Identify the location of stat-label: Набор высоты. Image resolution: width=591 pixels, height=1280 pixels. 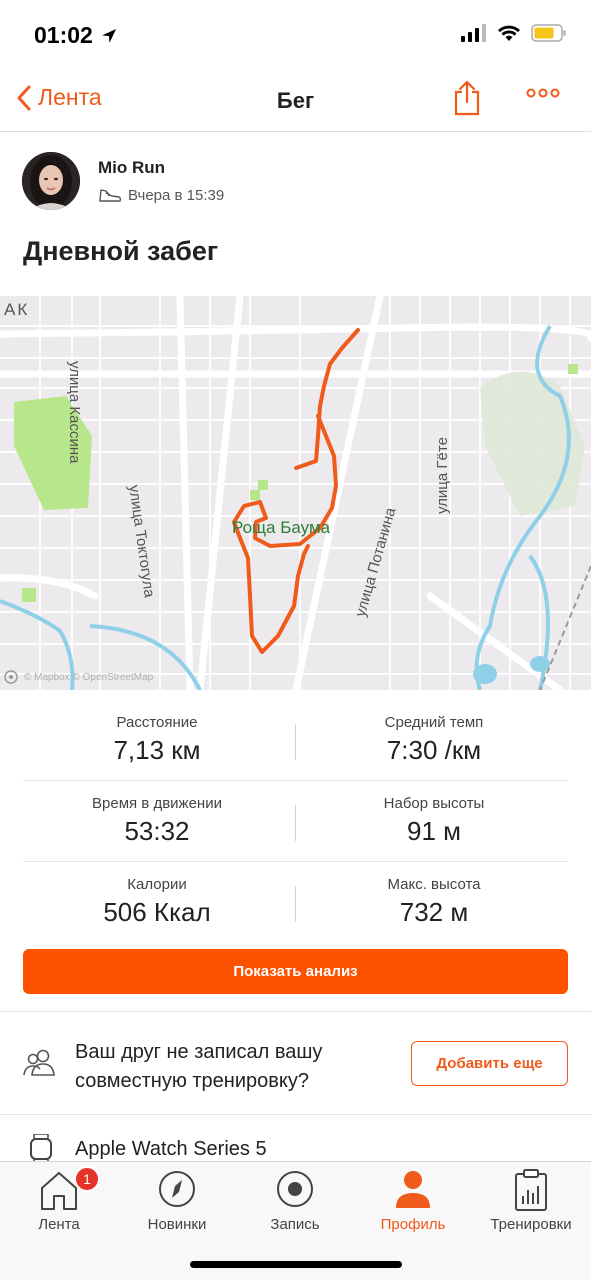
(434, 803).